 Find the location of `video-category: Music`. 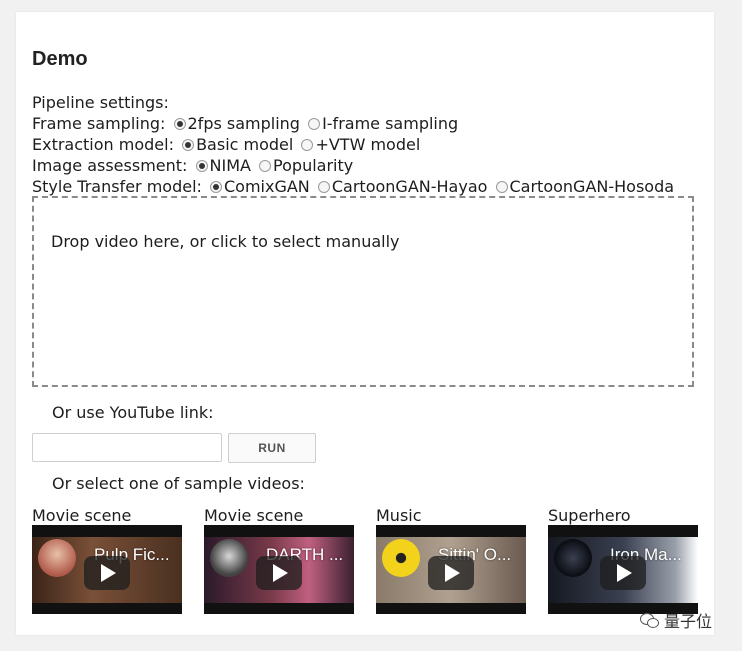

video-category: Music is located at coordinates (399, 515).